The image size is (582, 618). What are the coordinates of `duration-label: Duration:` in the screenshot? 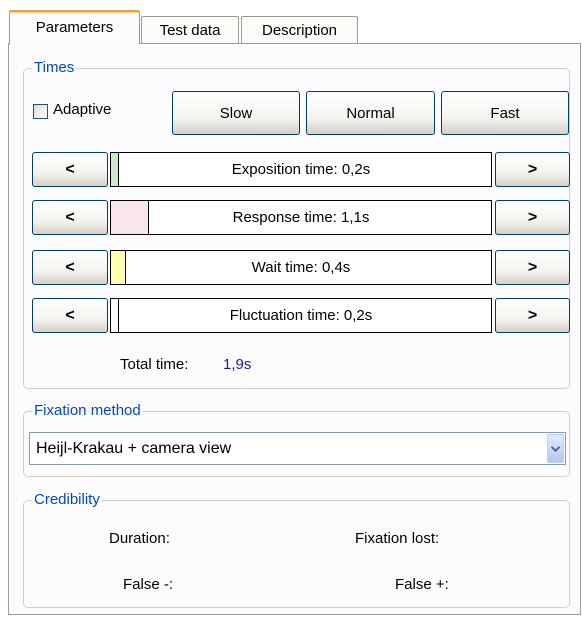 It's located at (139, 538).